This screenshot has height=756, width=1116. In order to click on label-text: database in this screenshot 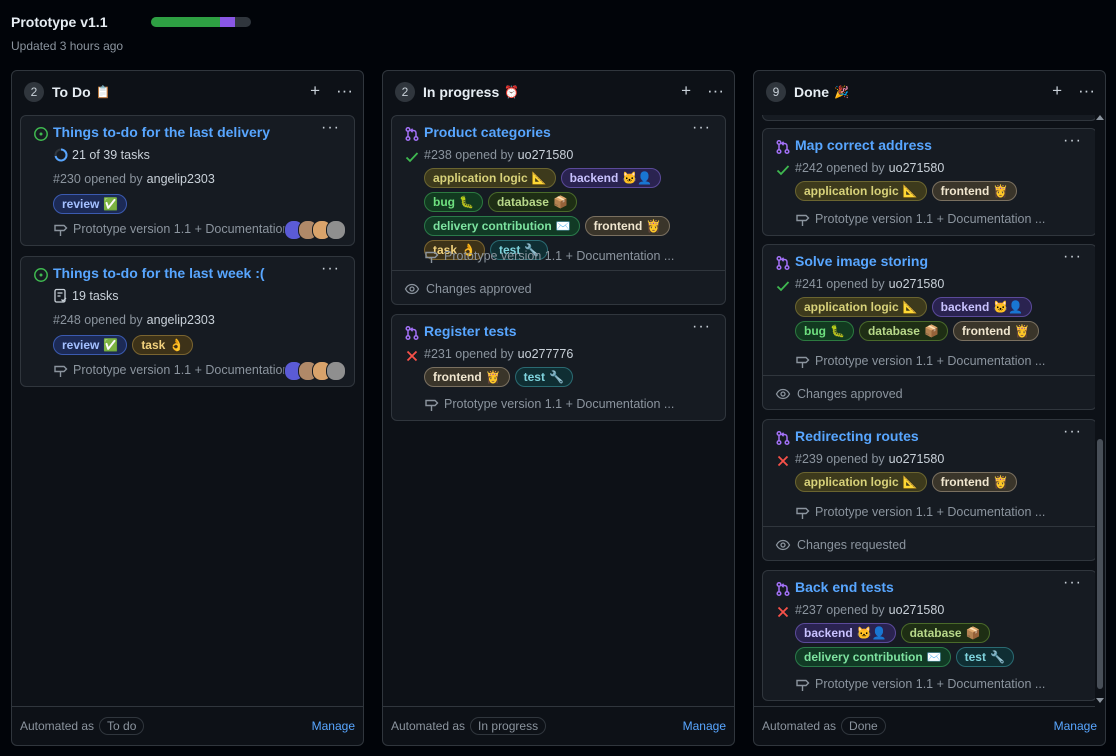, I will do `click(935, 633)`.